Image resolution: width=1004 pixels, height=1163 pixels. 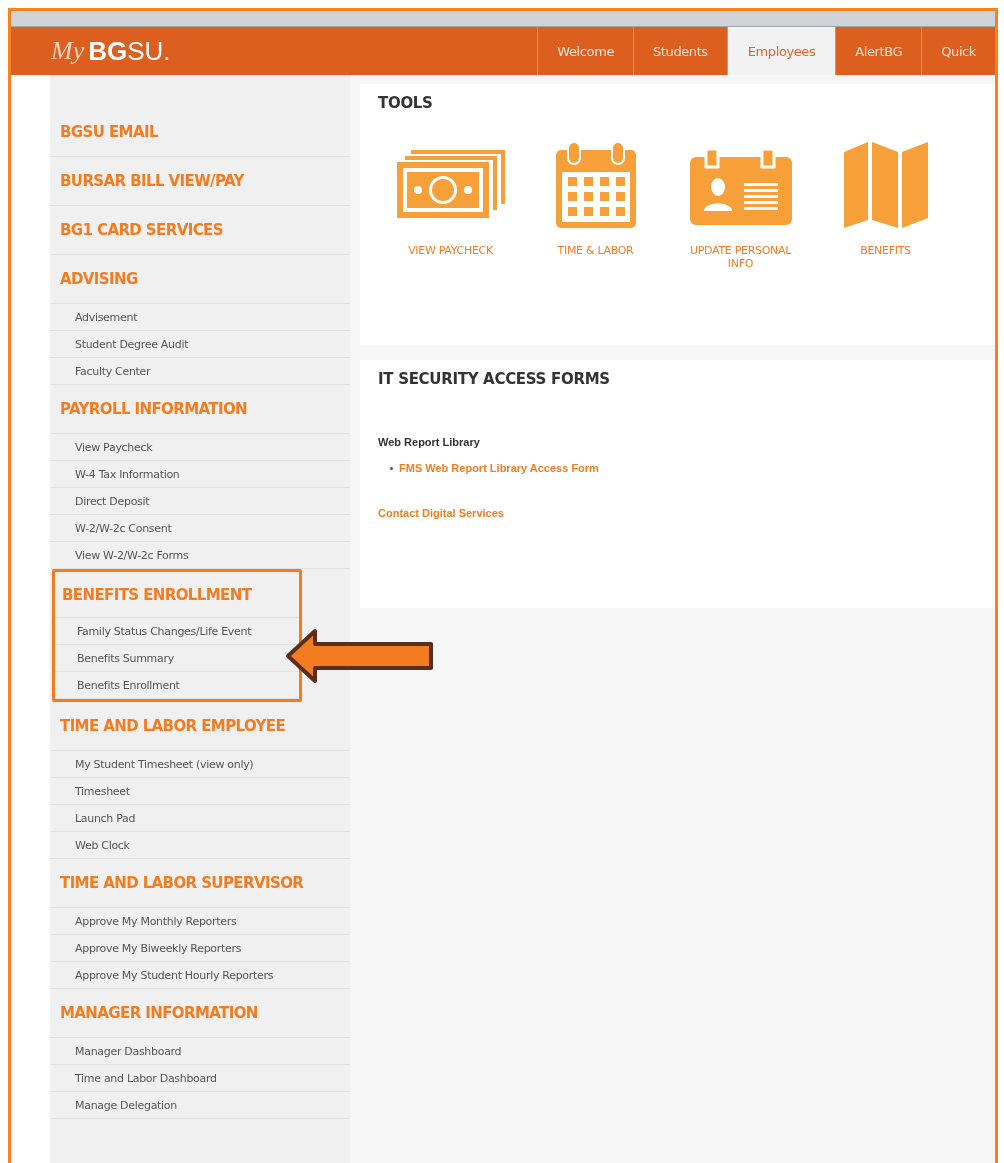 What do you see at coordinates (406, 103) in the screenshot?
I see `card-title: TOOLS` at bounding box center [406, 103].